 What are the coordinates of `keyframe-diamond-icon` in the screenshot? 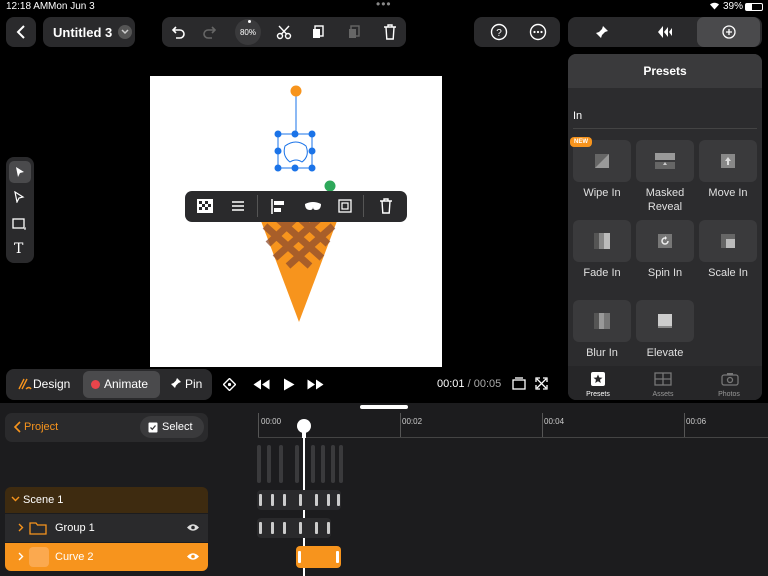 It's located at (229, 384).